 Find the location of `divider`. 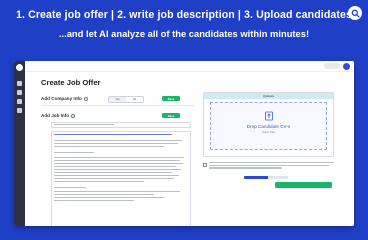

divider is located at coordinates (118, 105).